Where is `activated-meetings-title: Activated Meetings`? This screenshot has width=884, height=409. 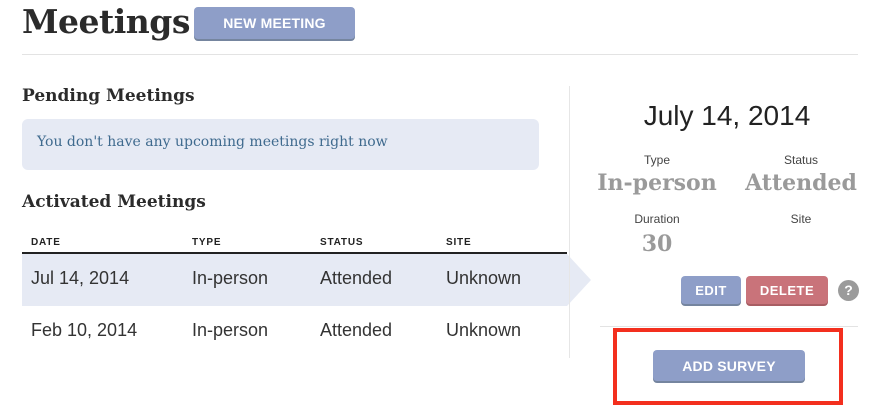
activated-meetings-title: Activated Meetings is located at coordinates (114, 202).